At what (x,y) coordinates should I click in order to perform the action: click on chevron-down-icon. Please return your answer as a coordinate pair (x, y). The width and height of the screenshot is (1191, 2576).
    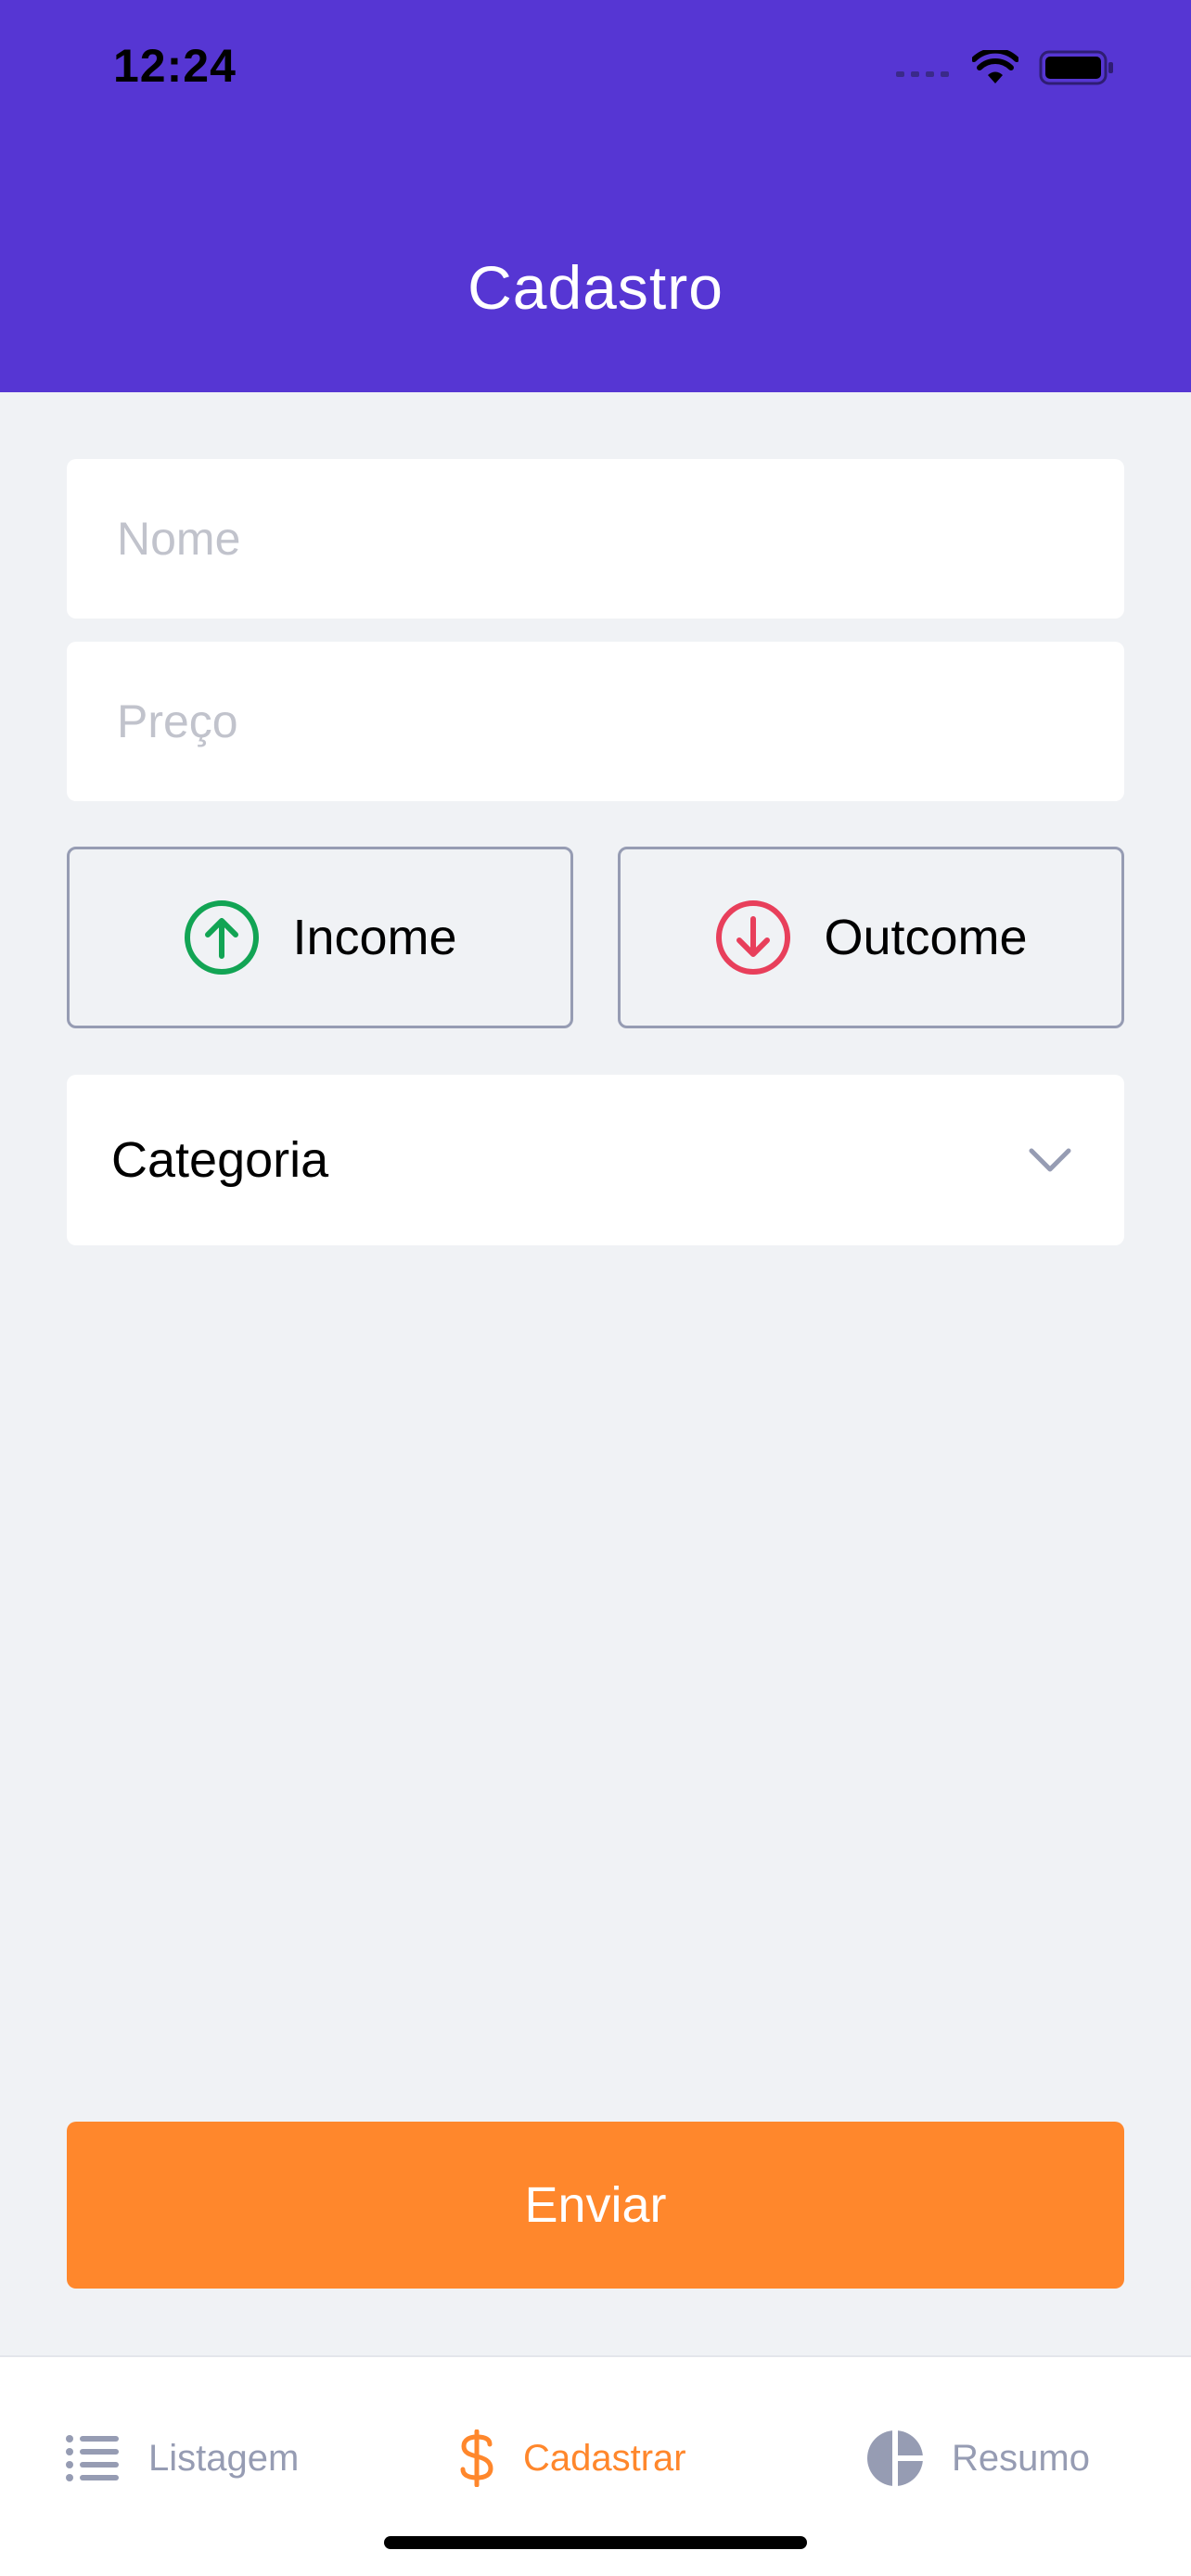
    Looking at the image, I should click on (1050, 1160).